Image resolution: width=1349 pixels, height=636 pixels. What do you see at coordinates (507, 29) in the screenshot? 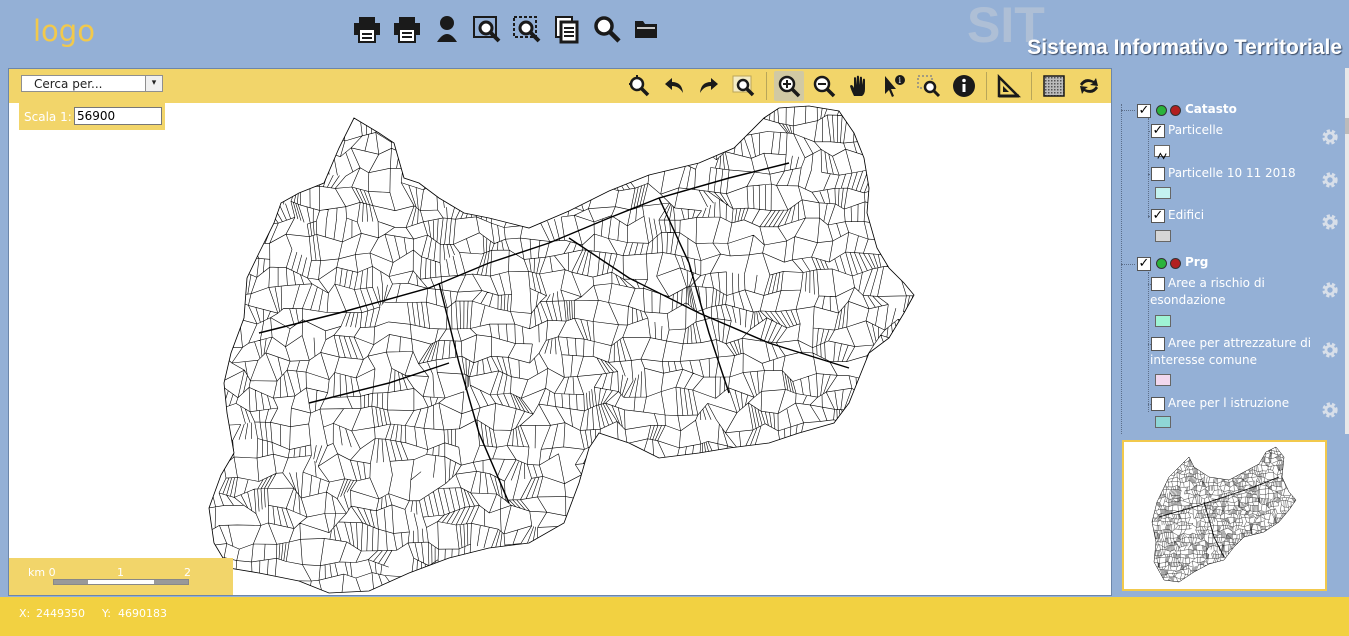
I see `top-toolbar` at bounding box center [507, 29].